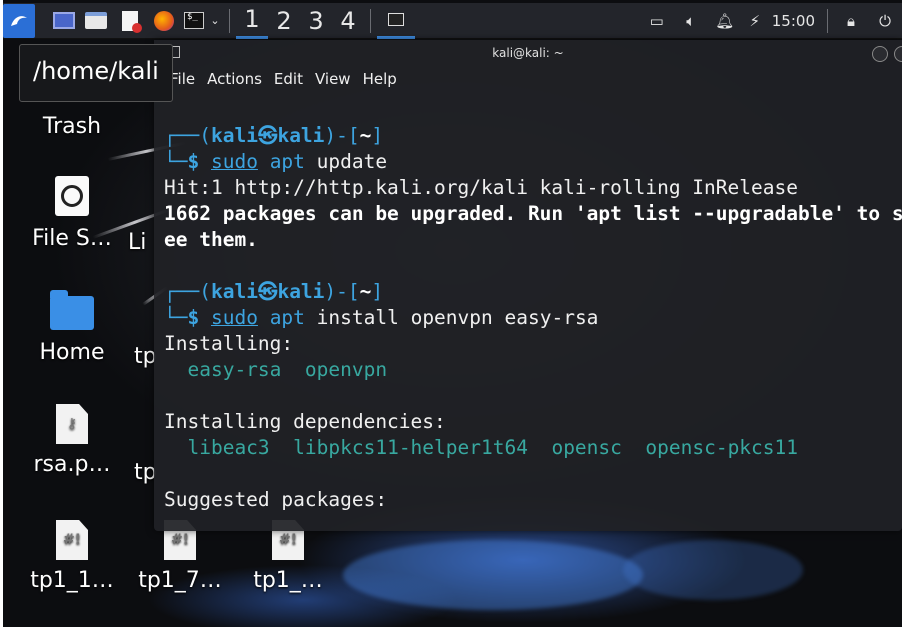  Describe the element at coordinates (657, 21) in the screenshot. I see `display-icon: ▭` at that location.